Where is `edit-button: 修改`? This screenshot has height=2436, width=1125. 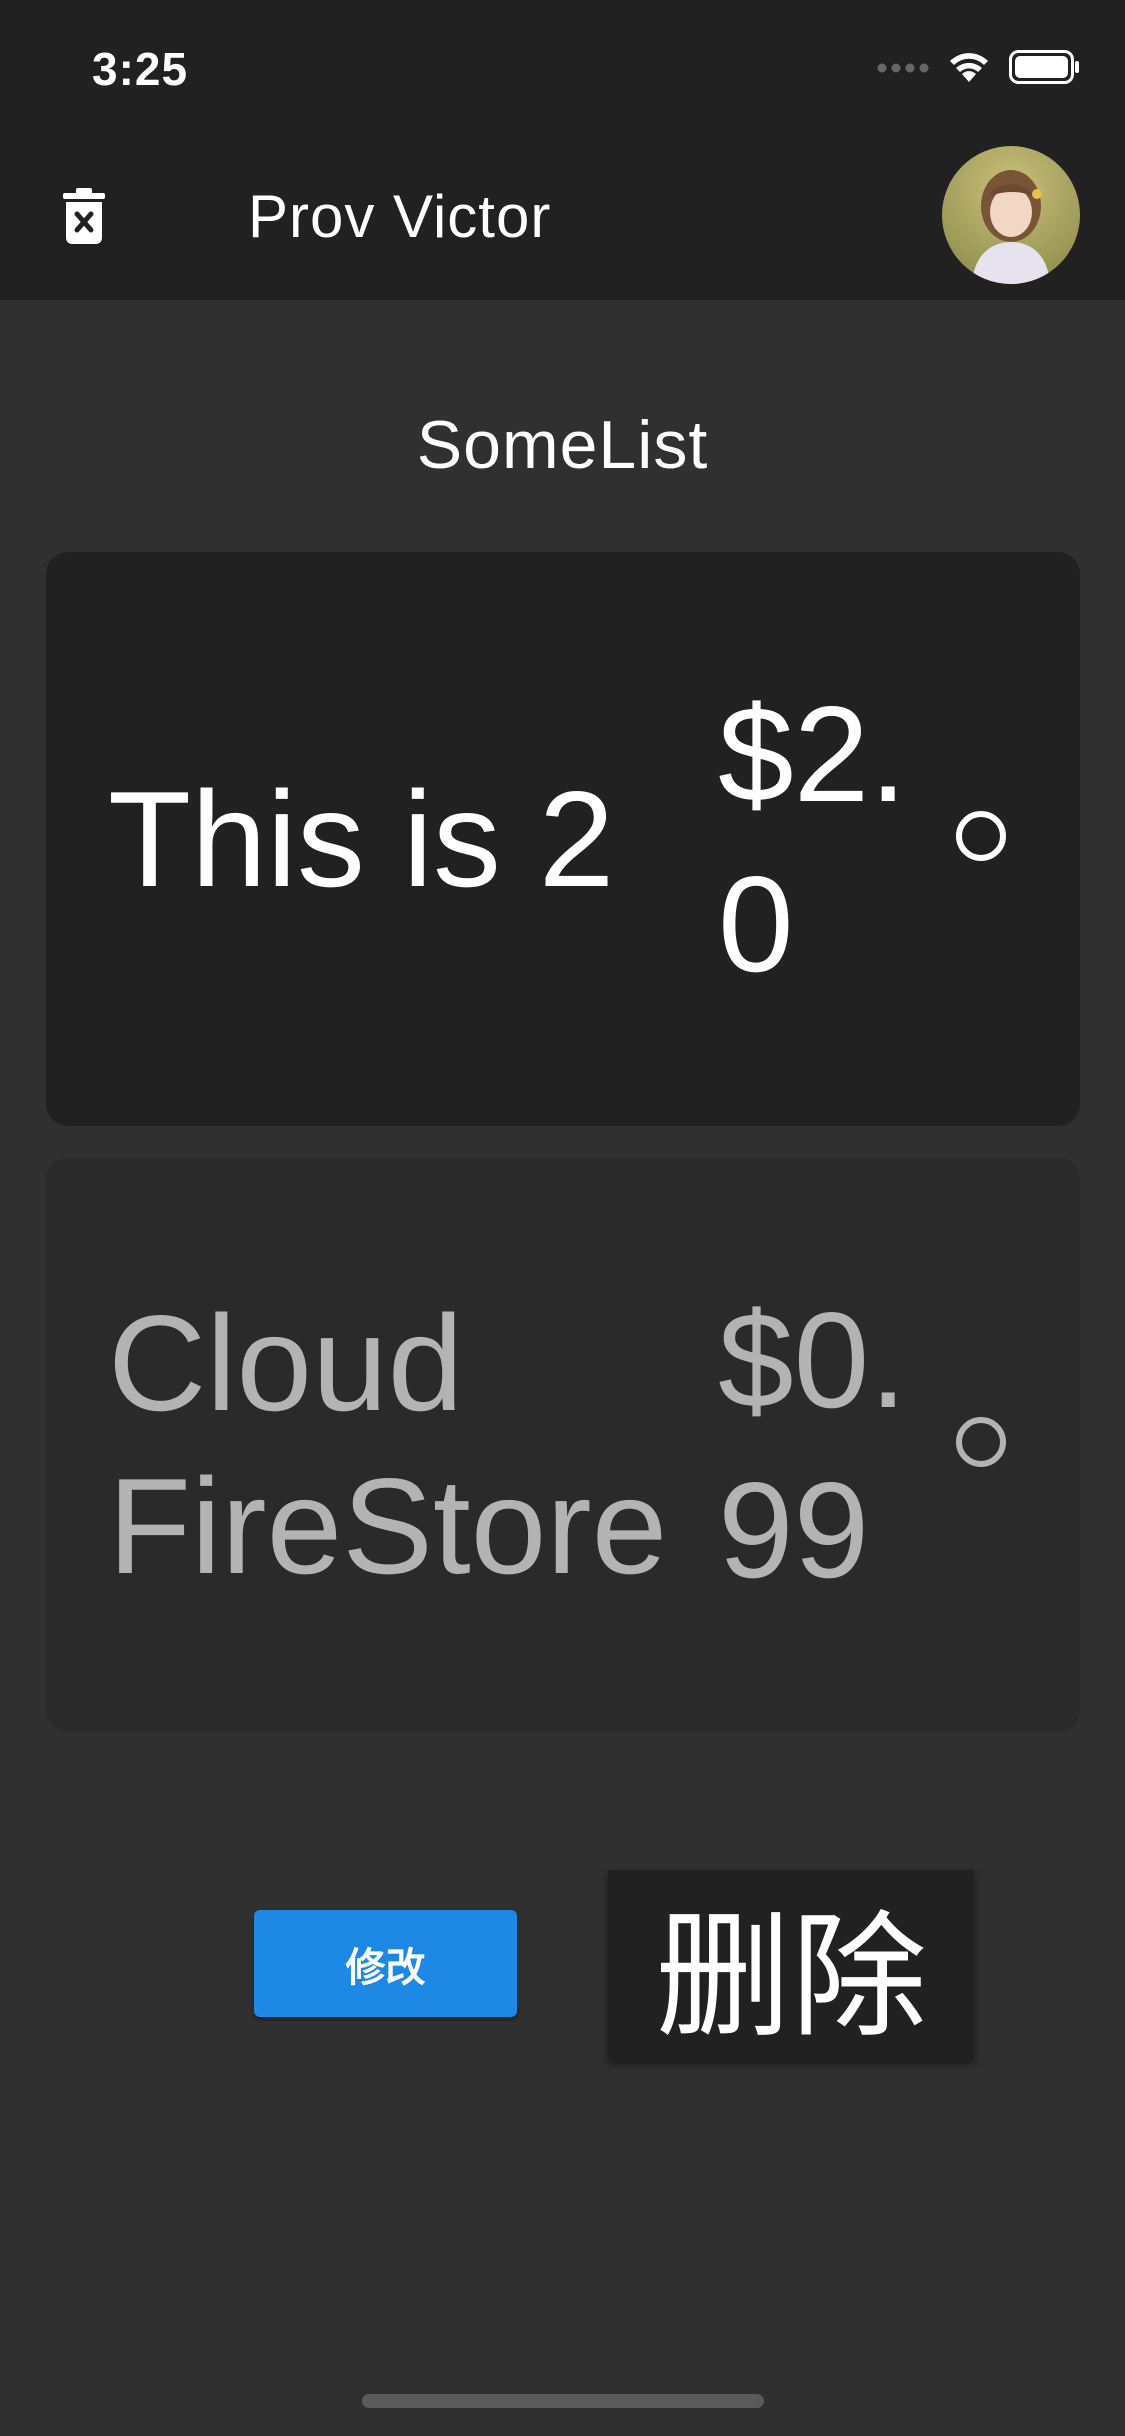 edit-button: 修改 is located at coordinates (385, 1963).